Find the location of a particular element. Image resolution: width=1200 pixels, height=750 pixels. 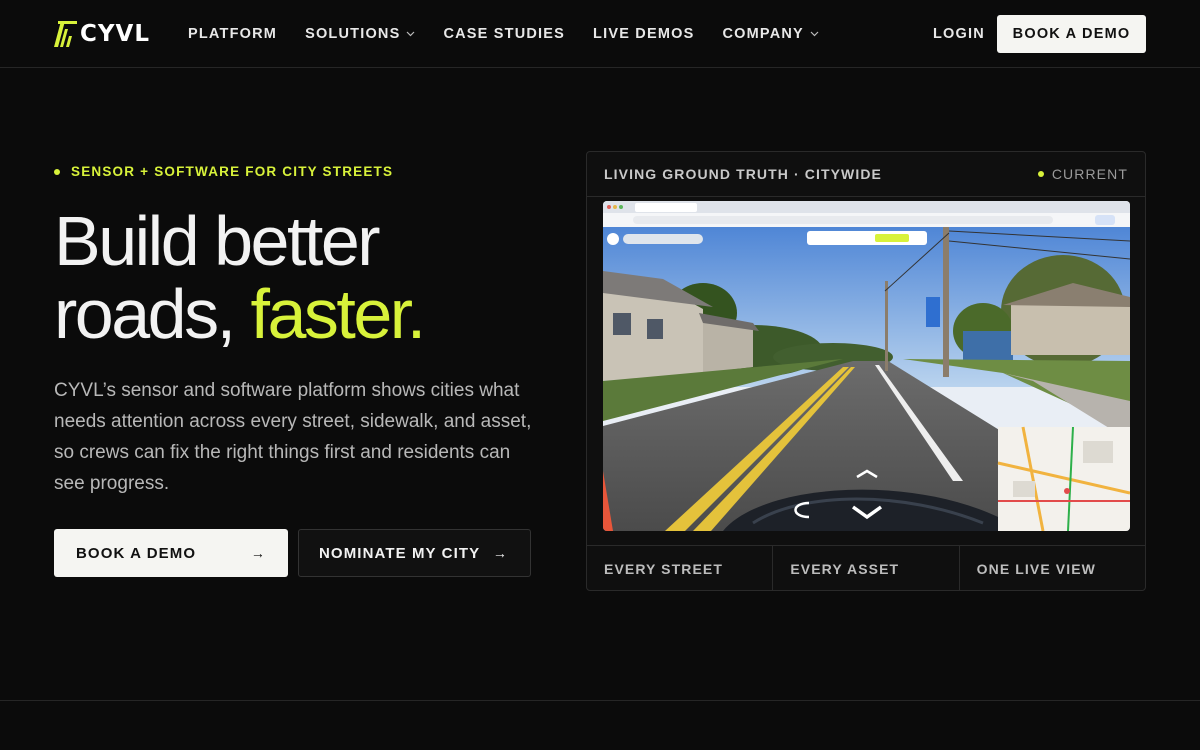

nav-link-label: LIVE DEMOS is located at coordinates (644, 34).